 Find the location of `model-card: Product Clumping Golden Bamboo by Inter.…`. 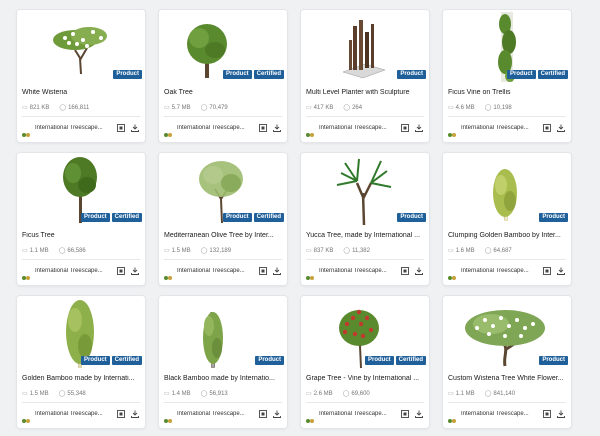

model-card: Product Clumping Golden Bamboo by Inter.… is located at coordinates (507, 219).